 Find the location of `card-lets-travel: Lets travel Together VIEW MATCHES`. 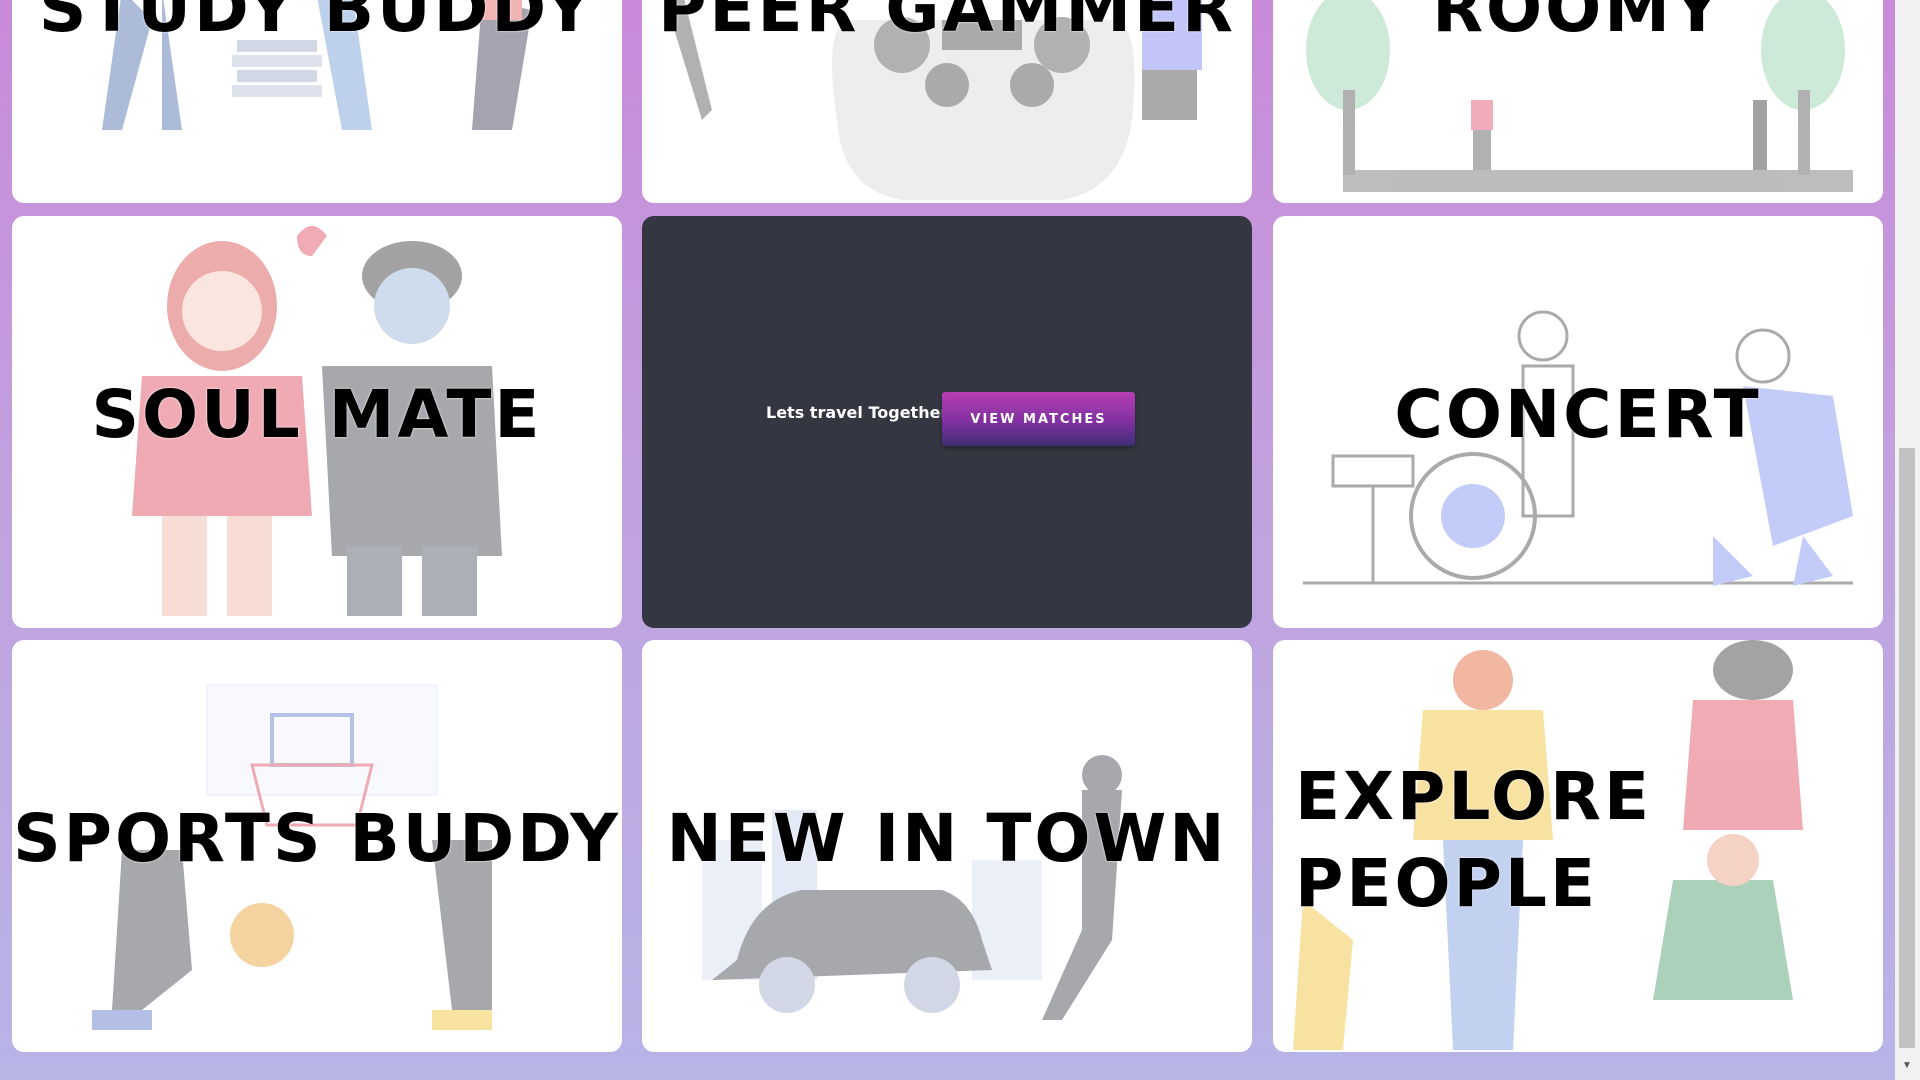

card-lets-travel: Lets travel Together VIEW MATCHES is located at coordinates (947, 422).